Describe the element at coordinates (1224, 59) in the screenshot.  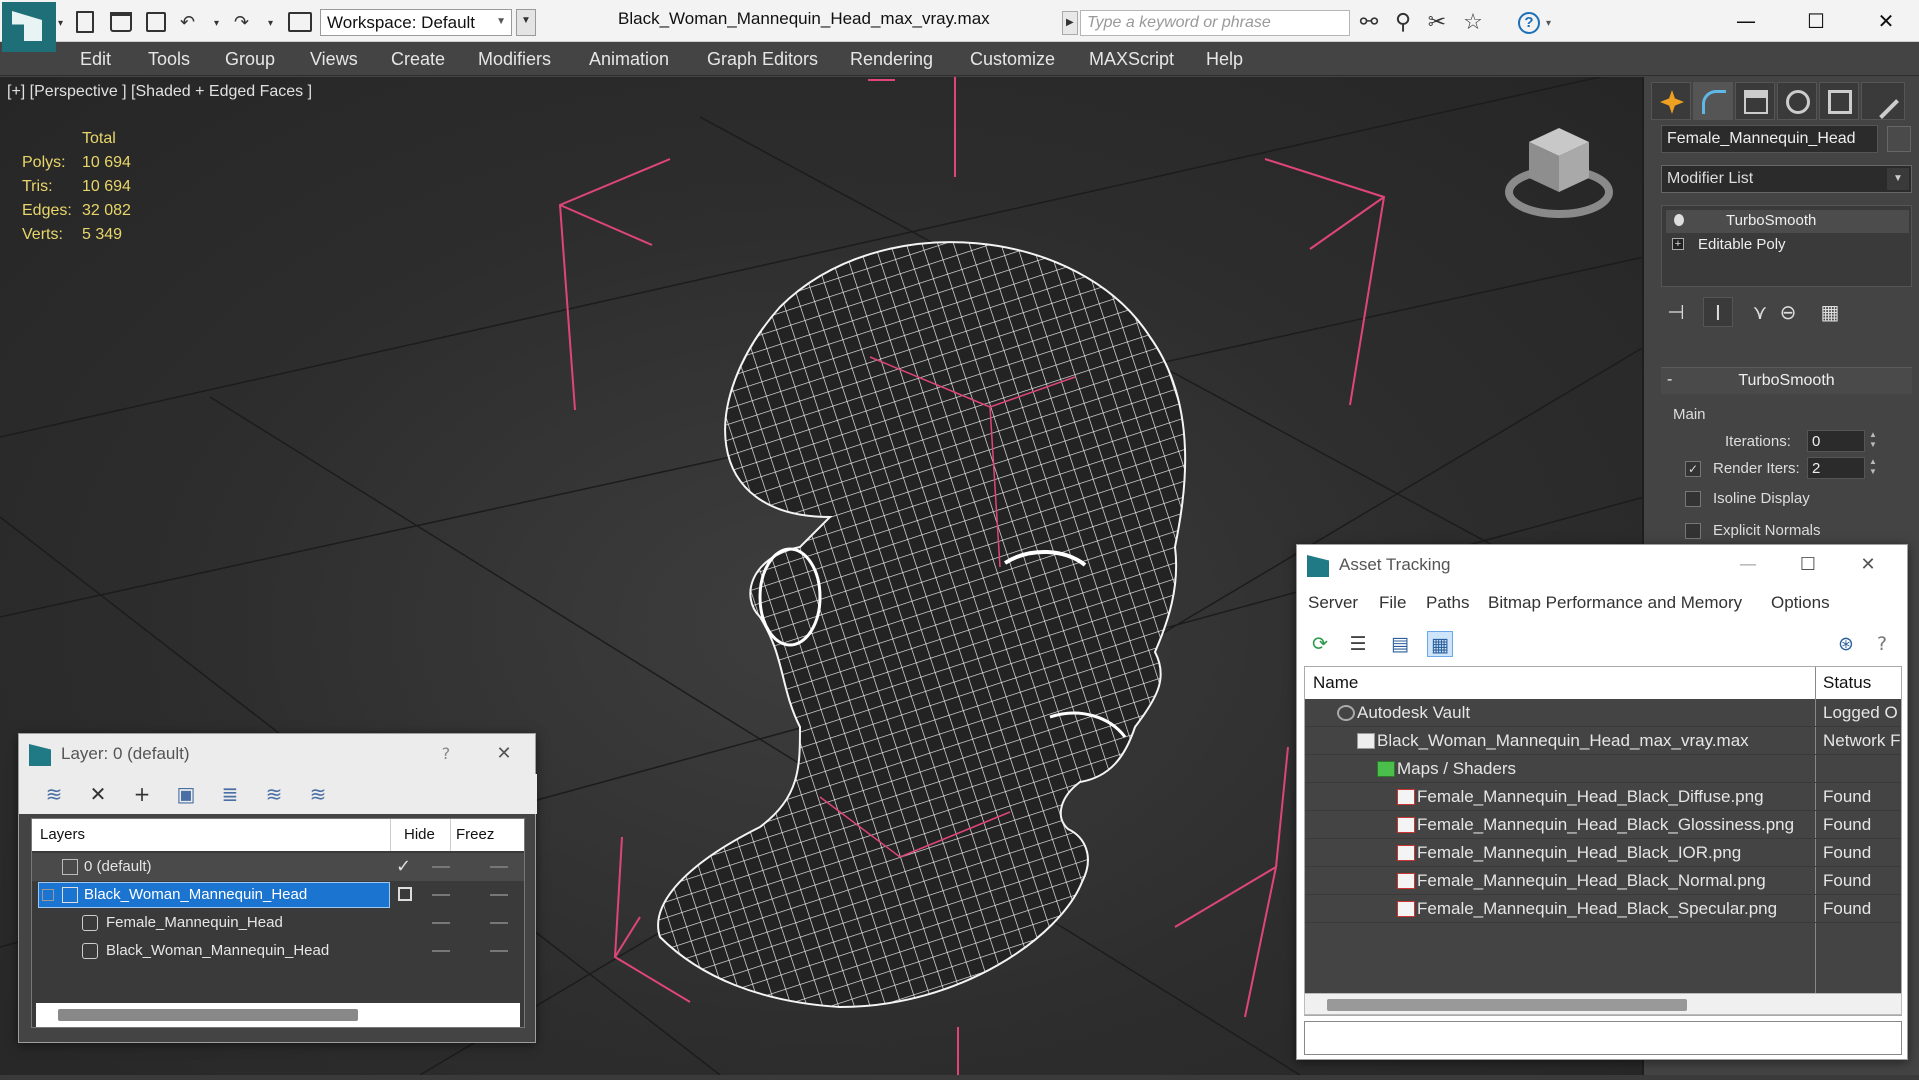
I see `menu-help: Help` at that location.